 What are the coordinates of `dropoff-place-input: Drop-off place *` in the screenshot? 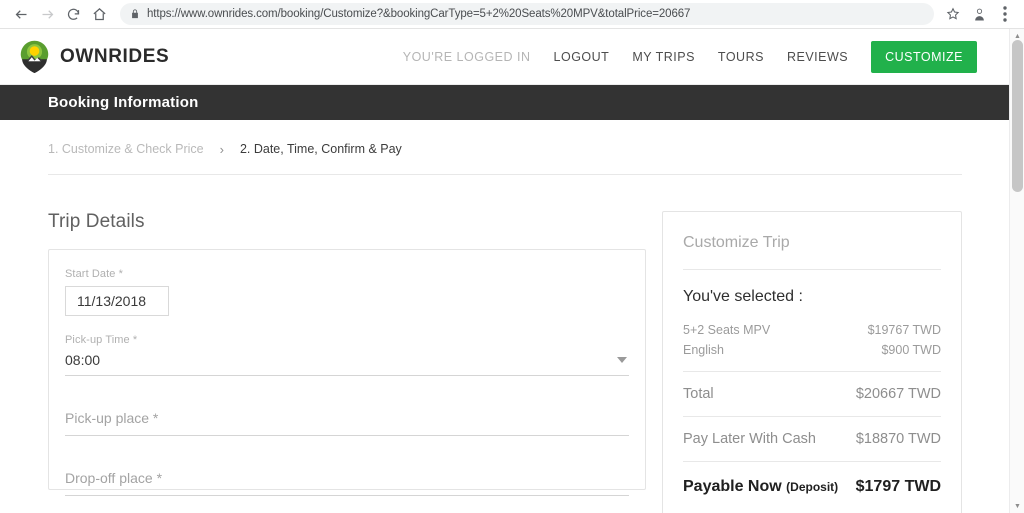 It's located at (347, 483).